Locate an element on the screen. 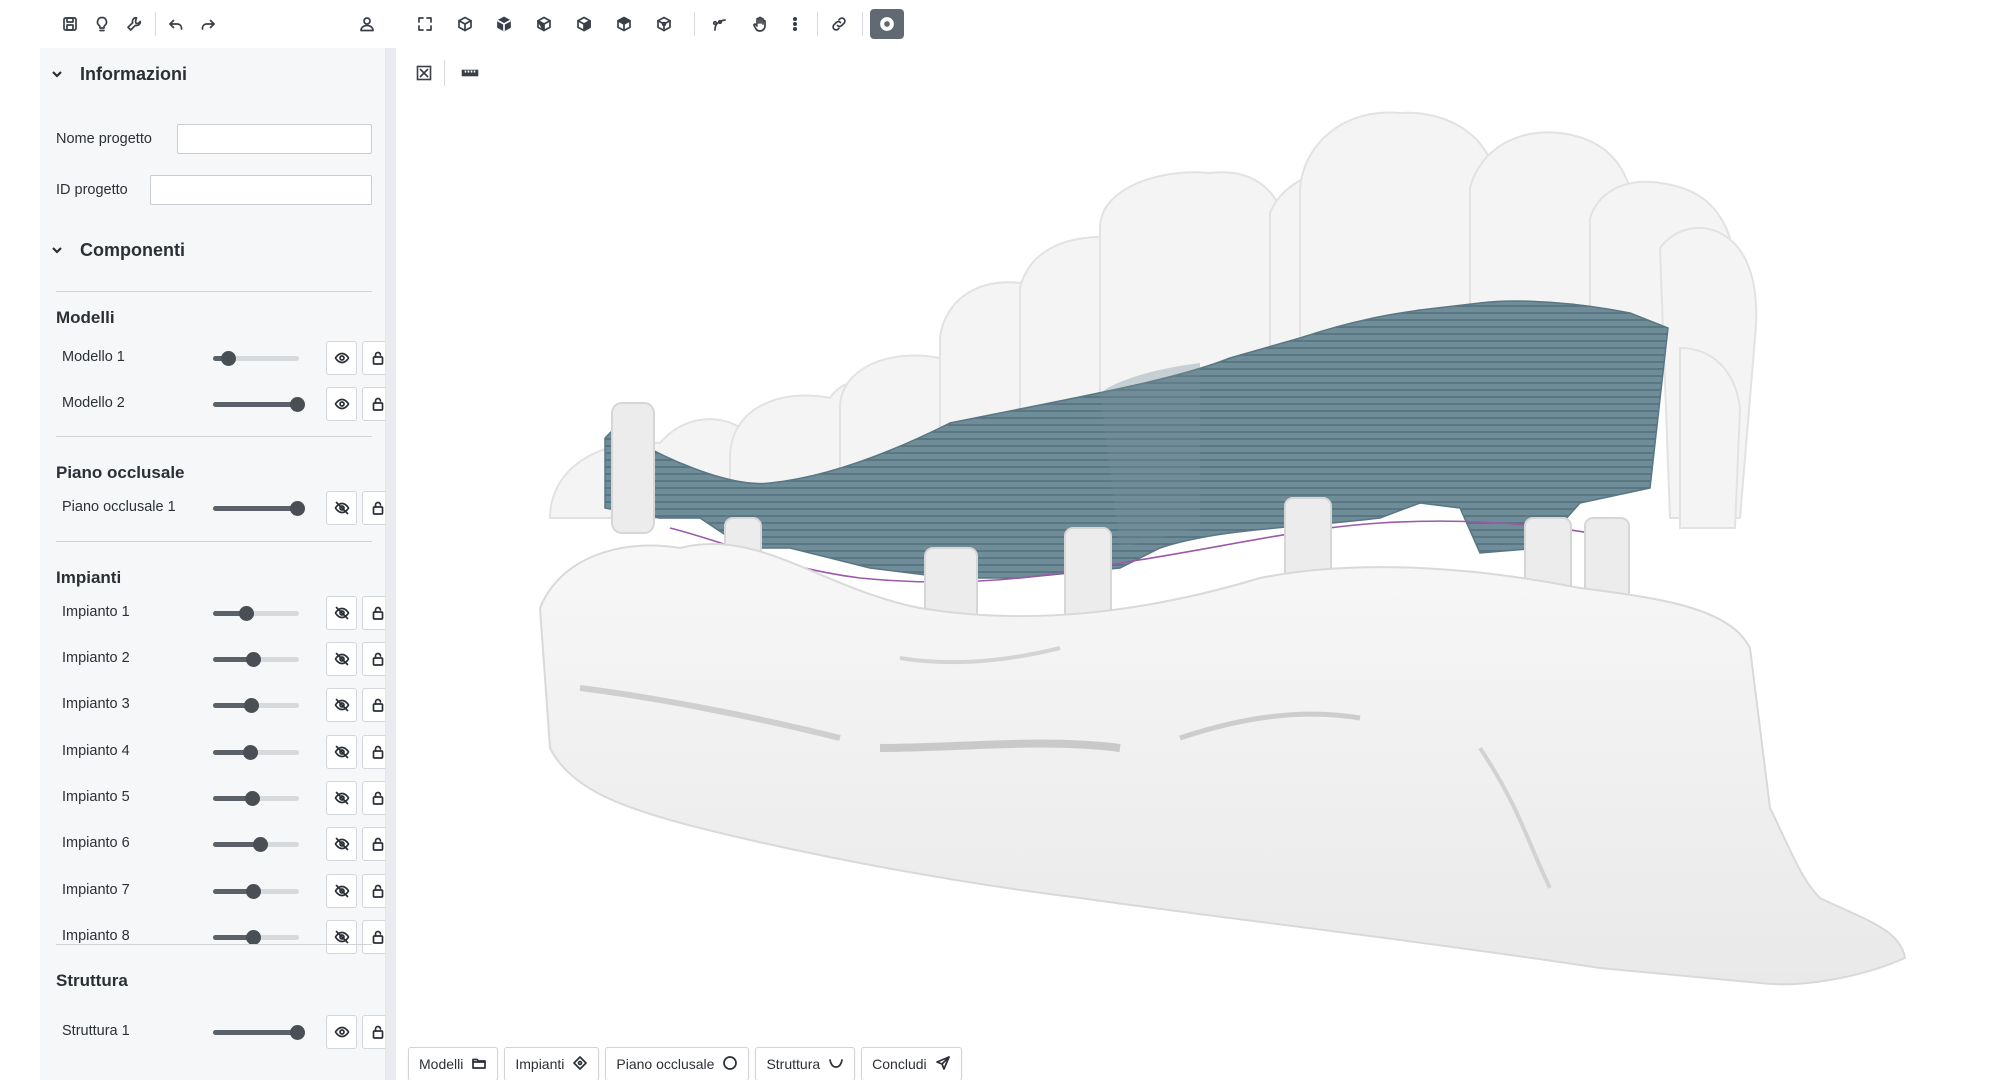 This screenshot has height=1080, width=2000. wrench-icon is located at coordinates (134, 24).